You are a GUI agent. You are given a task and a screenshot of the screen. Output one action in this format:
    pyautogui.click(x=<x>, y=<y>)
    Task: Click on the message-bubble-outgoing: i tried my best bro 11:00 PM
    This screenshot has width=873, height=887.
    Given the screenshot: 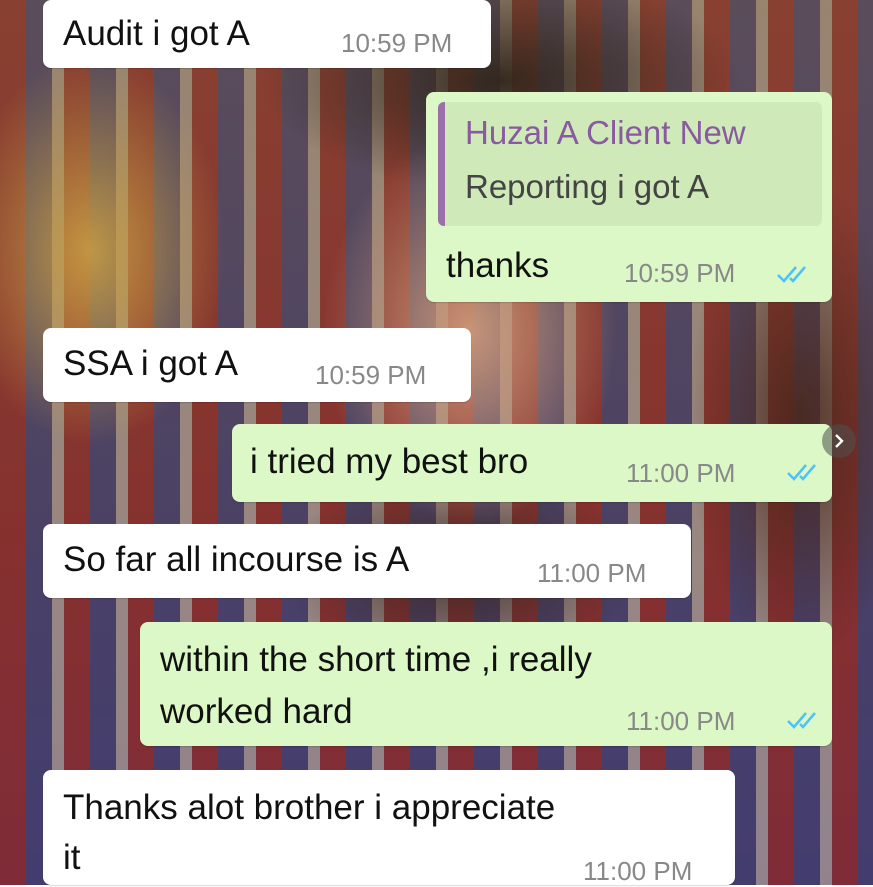 What is the action you would take?
    pyautogui.click(x=532, y=463)
    